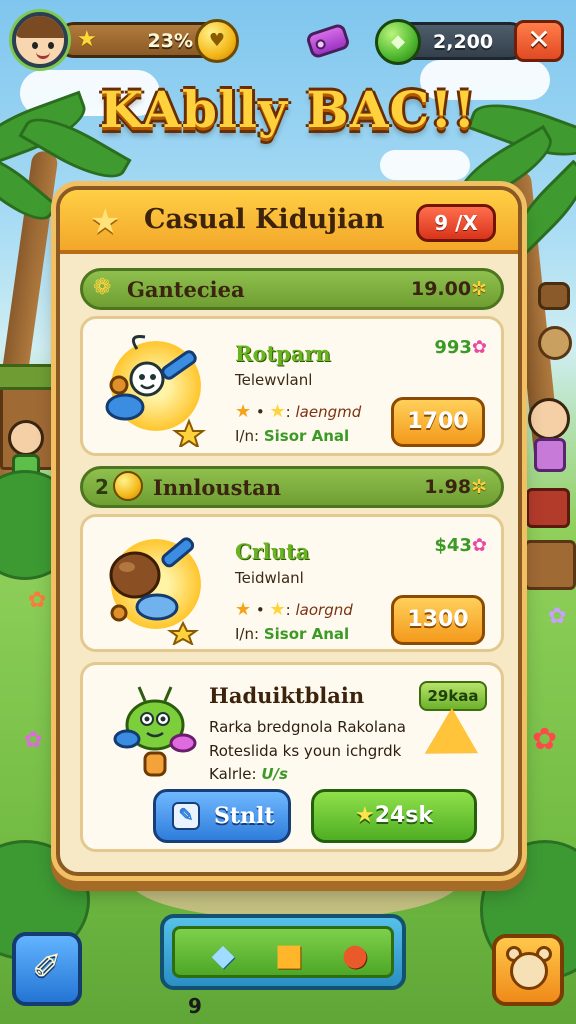 The height and width of the screenshot is (1024, 576). Describe the element at coordinates (455, 487) in the screenshot. I see `category-price: 1.98✲` at that location.